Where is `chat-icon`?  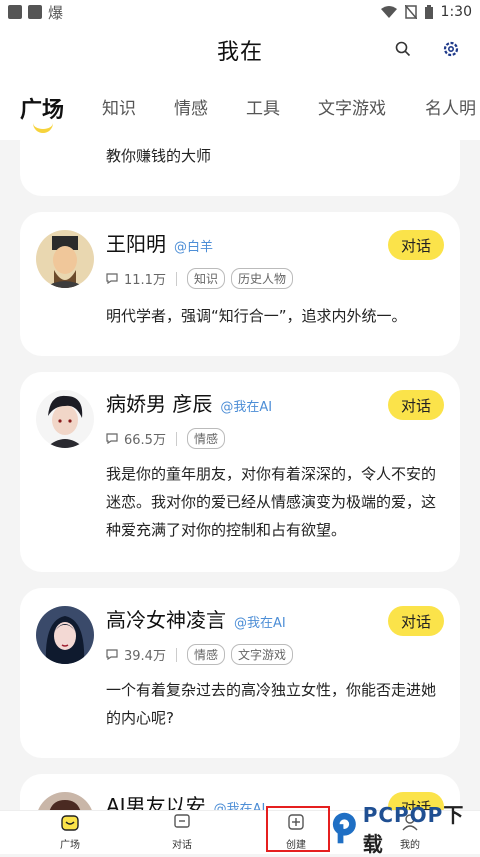 chat-icon is located at coordinates (182, 821).